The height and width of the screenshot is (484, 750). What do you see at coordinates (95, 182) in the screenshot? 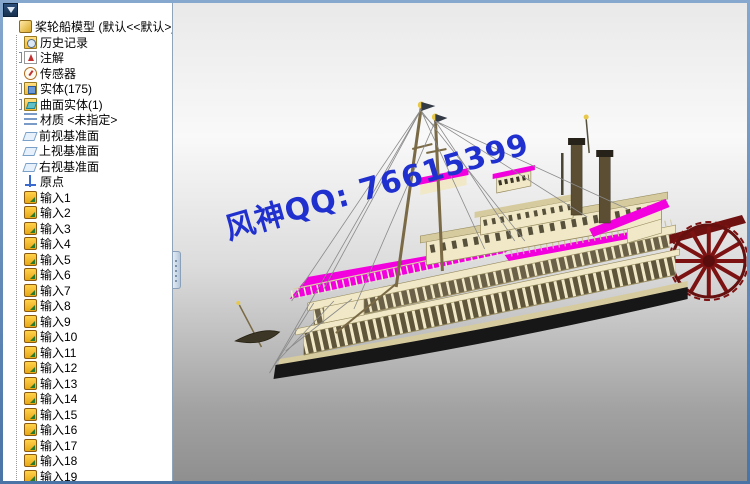
I see `tree-item: 原点` at bounding box center [95, 182].